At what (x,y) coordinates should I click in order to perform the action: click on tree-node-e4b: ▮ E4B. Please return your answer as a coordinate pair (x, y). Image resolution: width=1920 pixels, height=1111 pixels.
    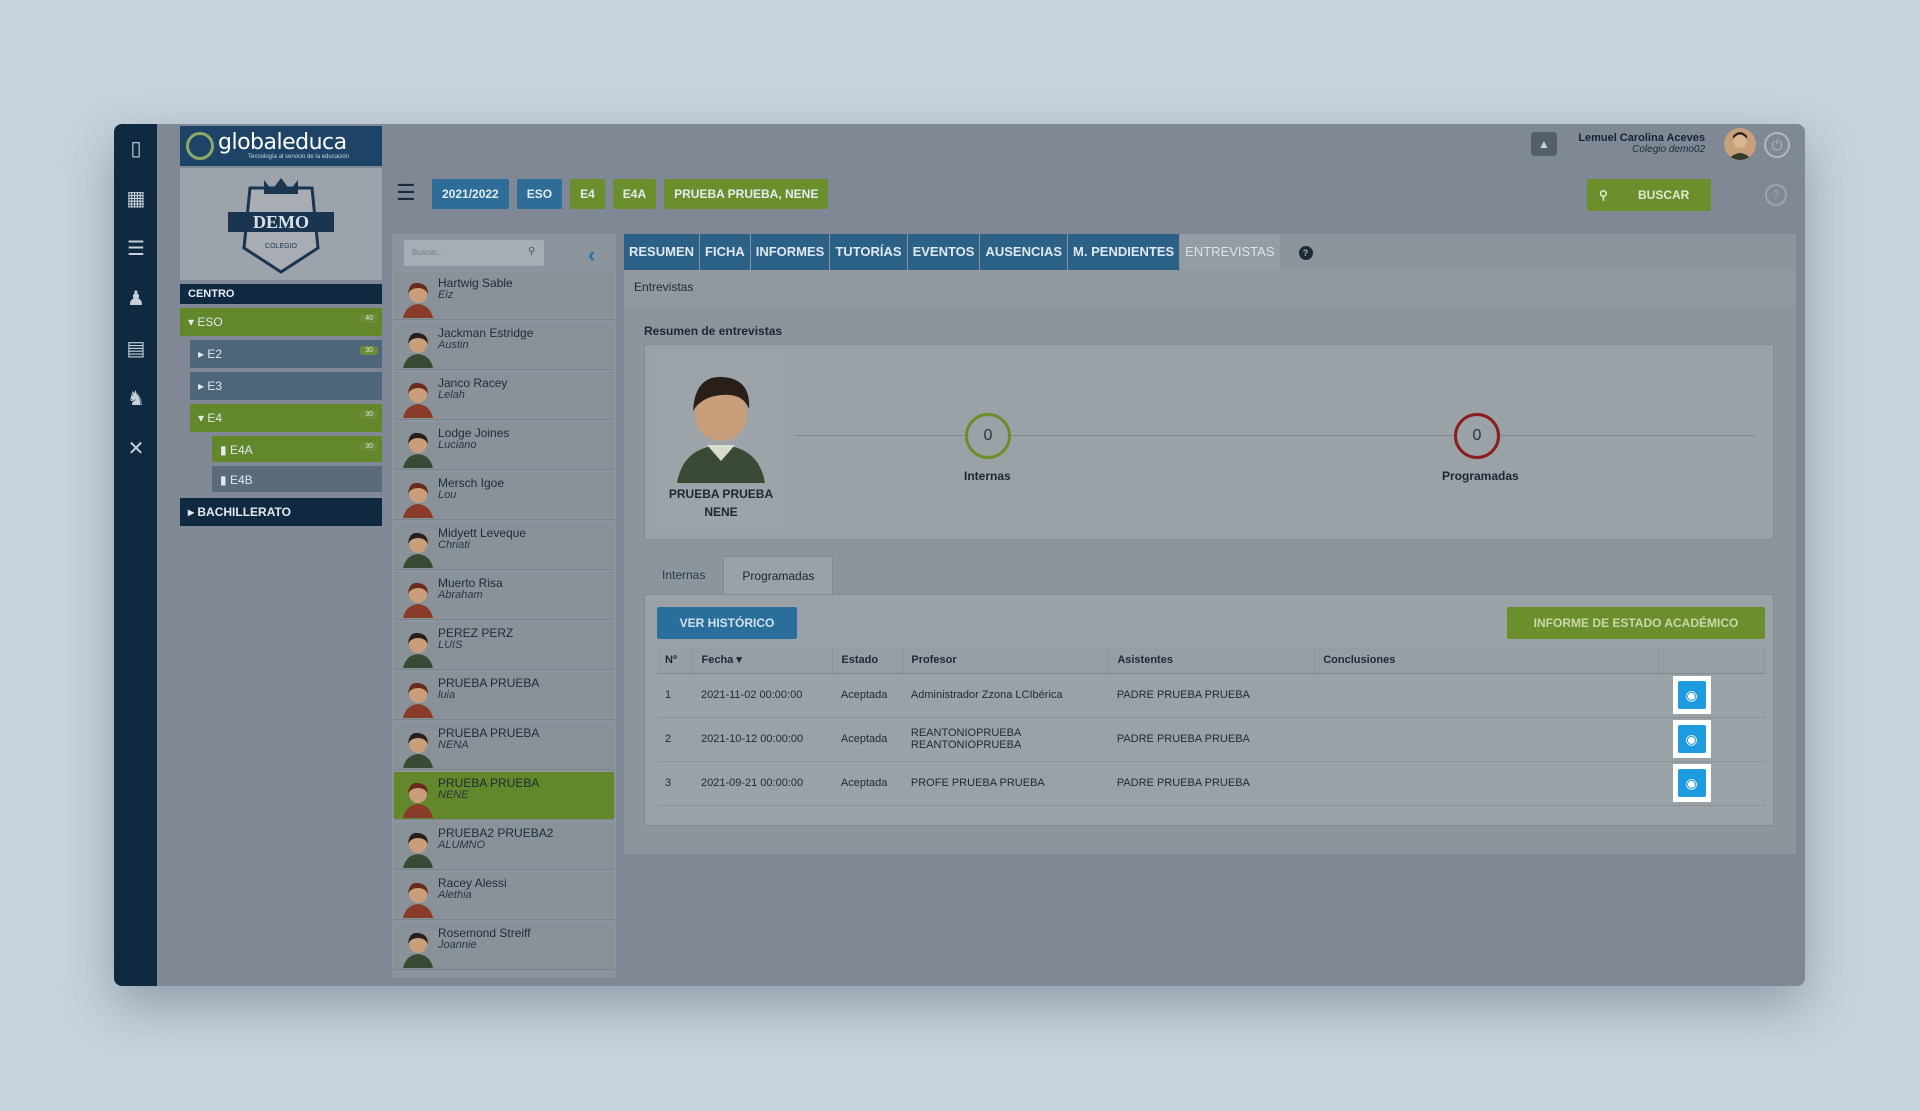
    Looking at the image, I should click on (297, 479).